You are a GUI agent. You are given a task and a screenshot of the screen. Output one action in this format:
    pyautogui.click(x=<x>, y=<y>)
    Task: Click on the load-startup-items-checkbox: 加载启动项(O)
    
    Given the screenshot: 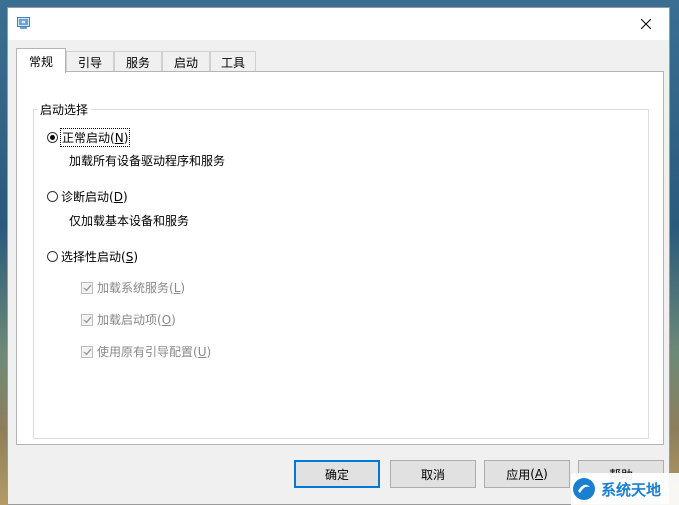 What is the action you would take?
    pyautogui.click(x=128, y=319)
    